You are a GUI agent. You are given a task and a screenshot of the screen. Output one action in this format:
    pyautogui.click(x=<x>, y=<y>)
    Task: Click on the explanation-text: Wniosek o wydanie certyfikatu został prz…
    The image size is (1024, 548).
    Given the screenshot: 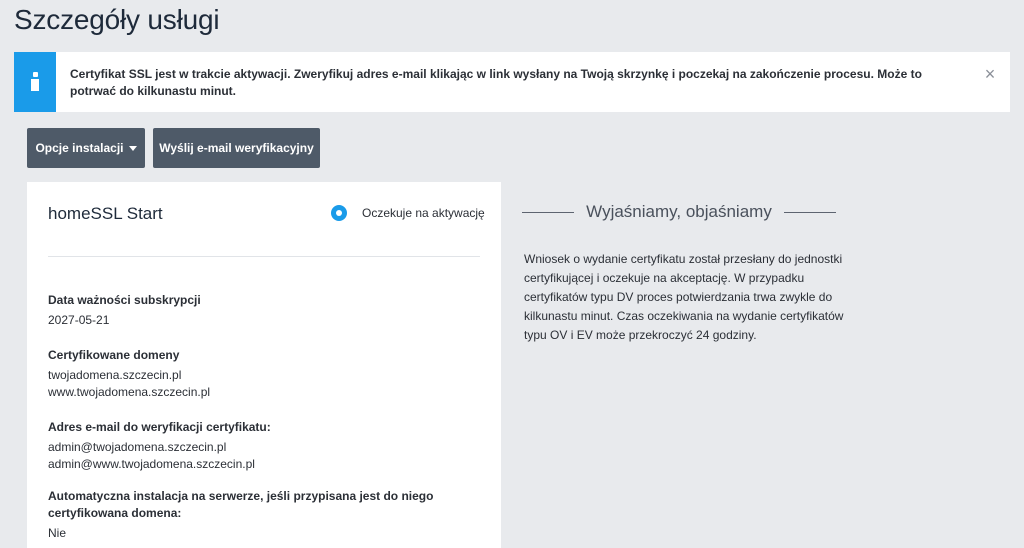 What is the action you would take?
    pyautogui.click(x=684, y=297)
    